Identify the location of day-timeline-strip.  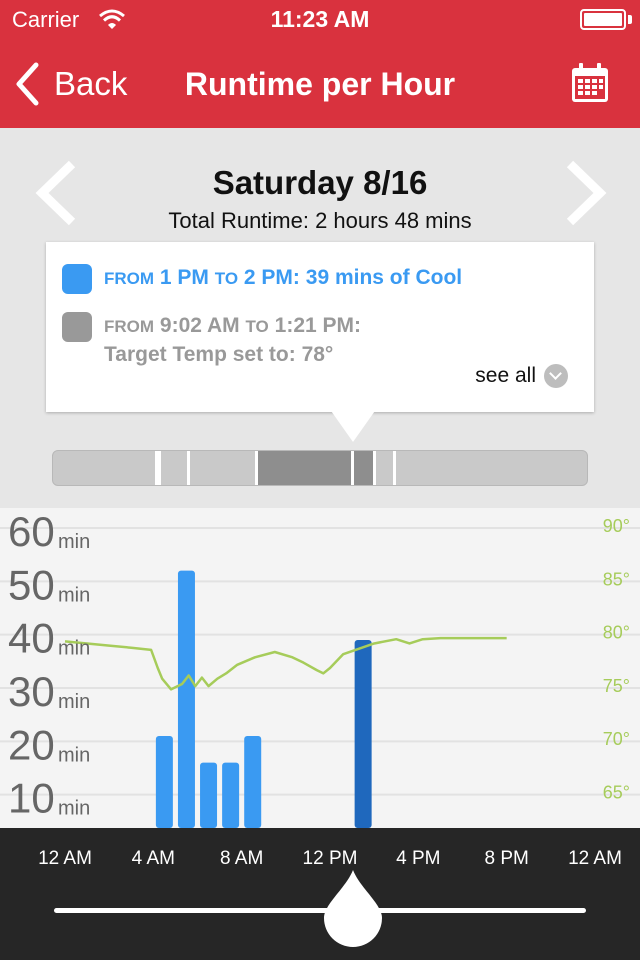
(320, 468).